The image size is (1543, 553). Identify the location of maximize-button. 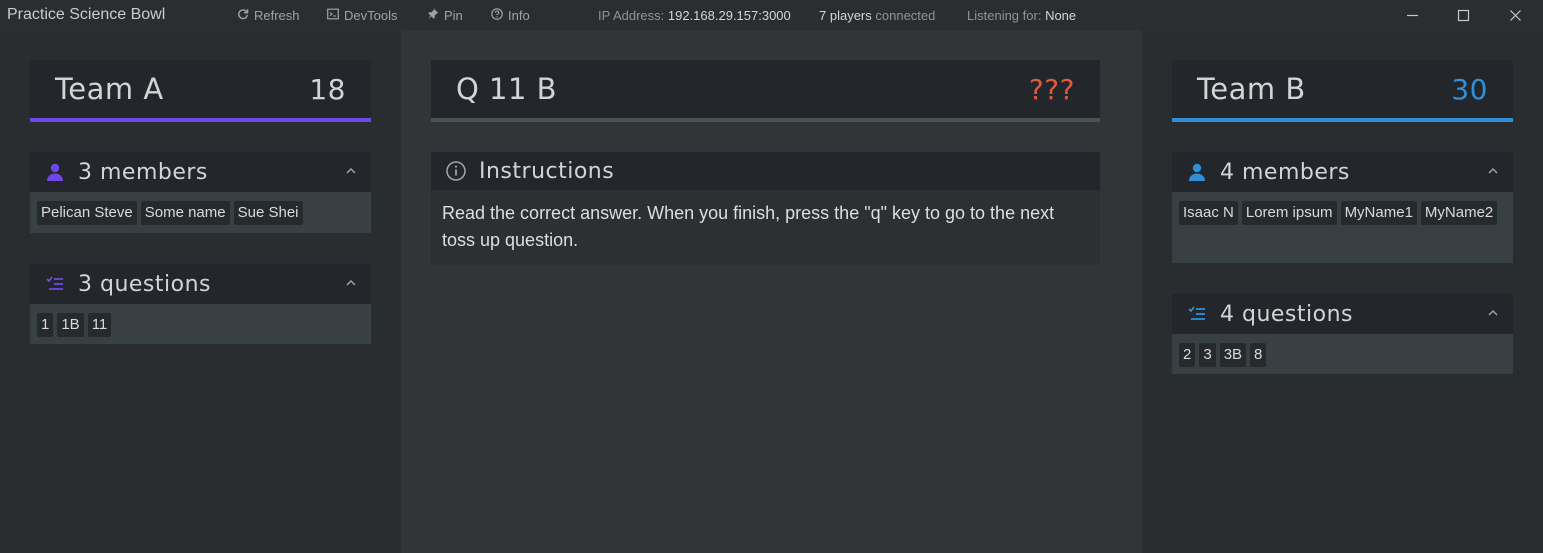
(1463, 15).